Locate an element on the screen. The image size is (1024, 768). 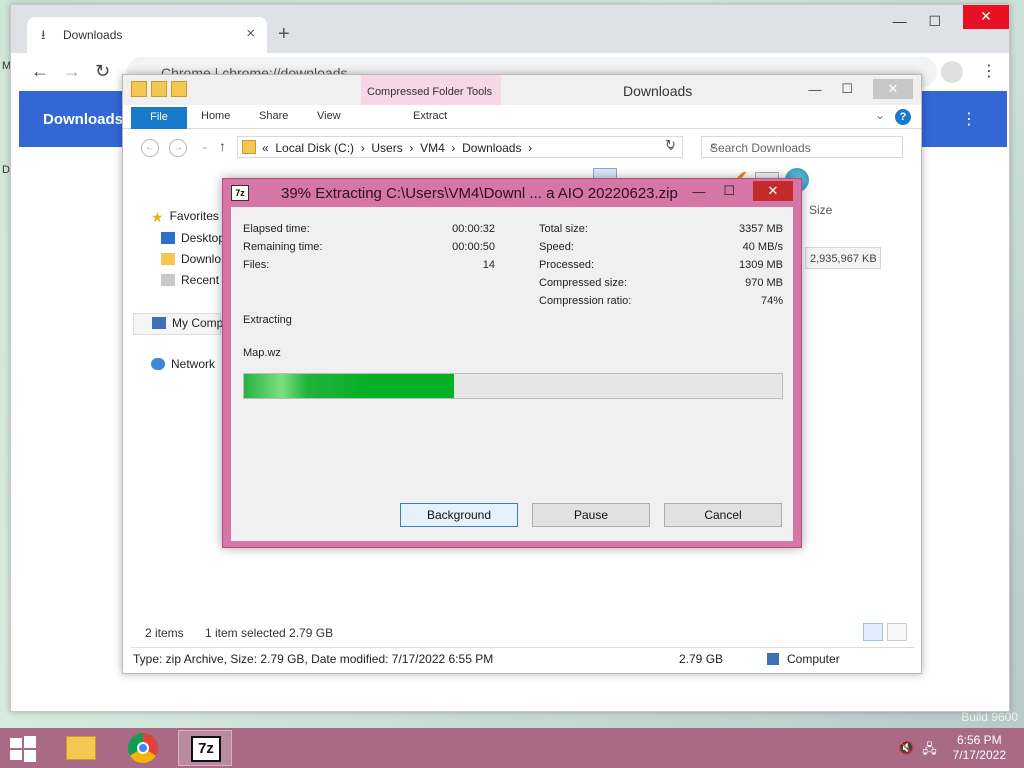
selection-info: 1 item selected 2.79 GB is located at coordinates (269, 633).